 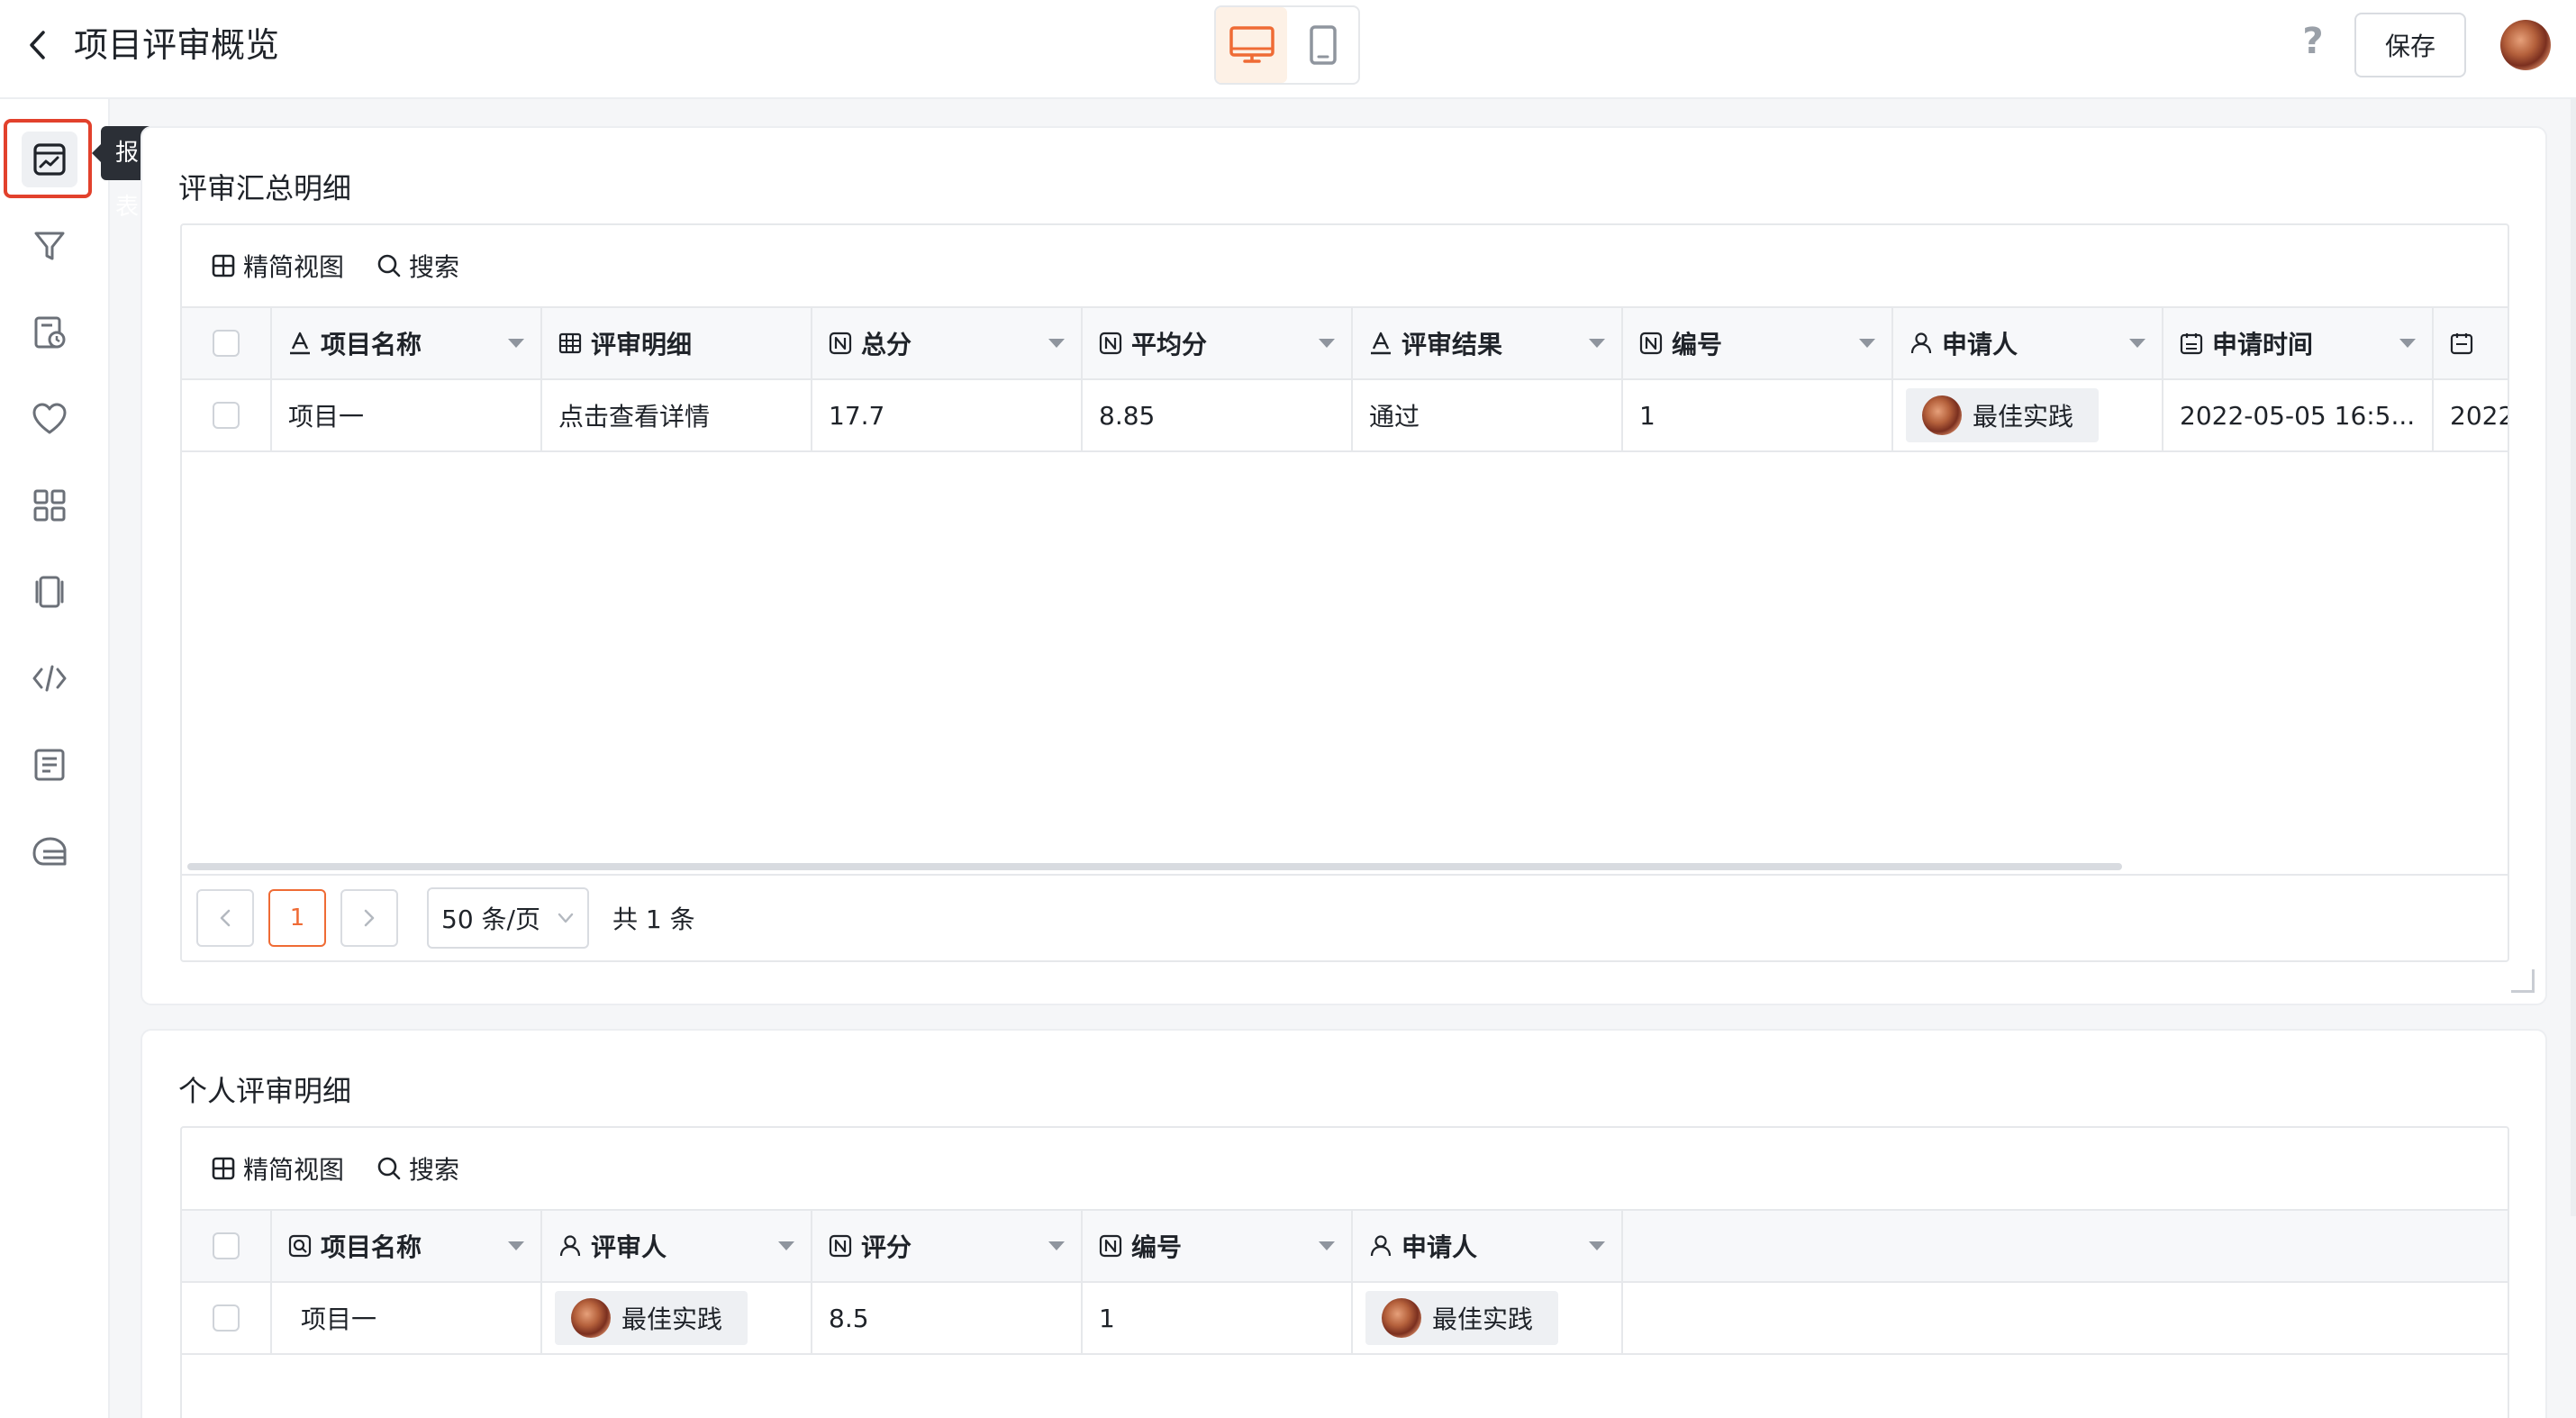 I want to click on cell-average: 8.85, so click(x=1218, y=415).